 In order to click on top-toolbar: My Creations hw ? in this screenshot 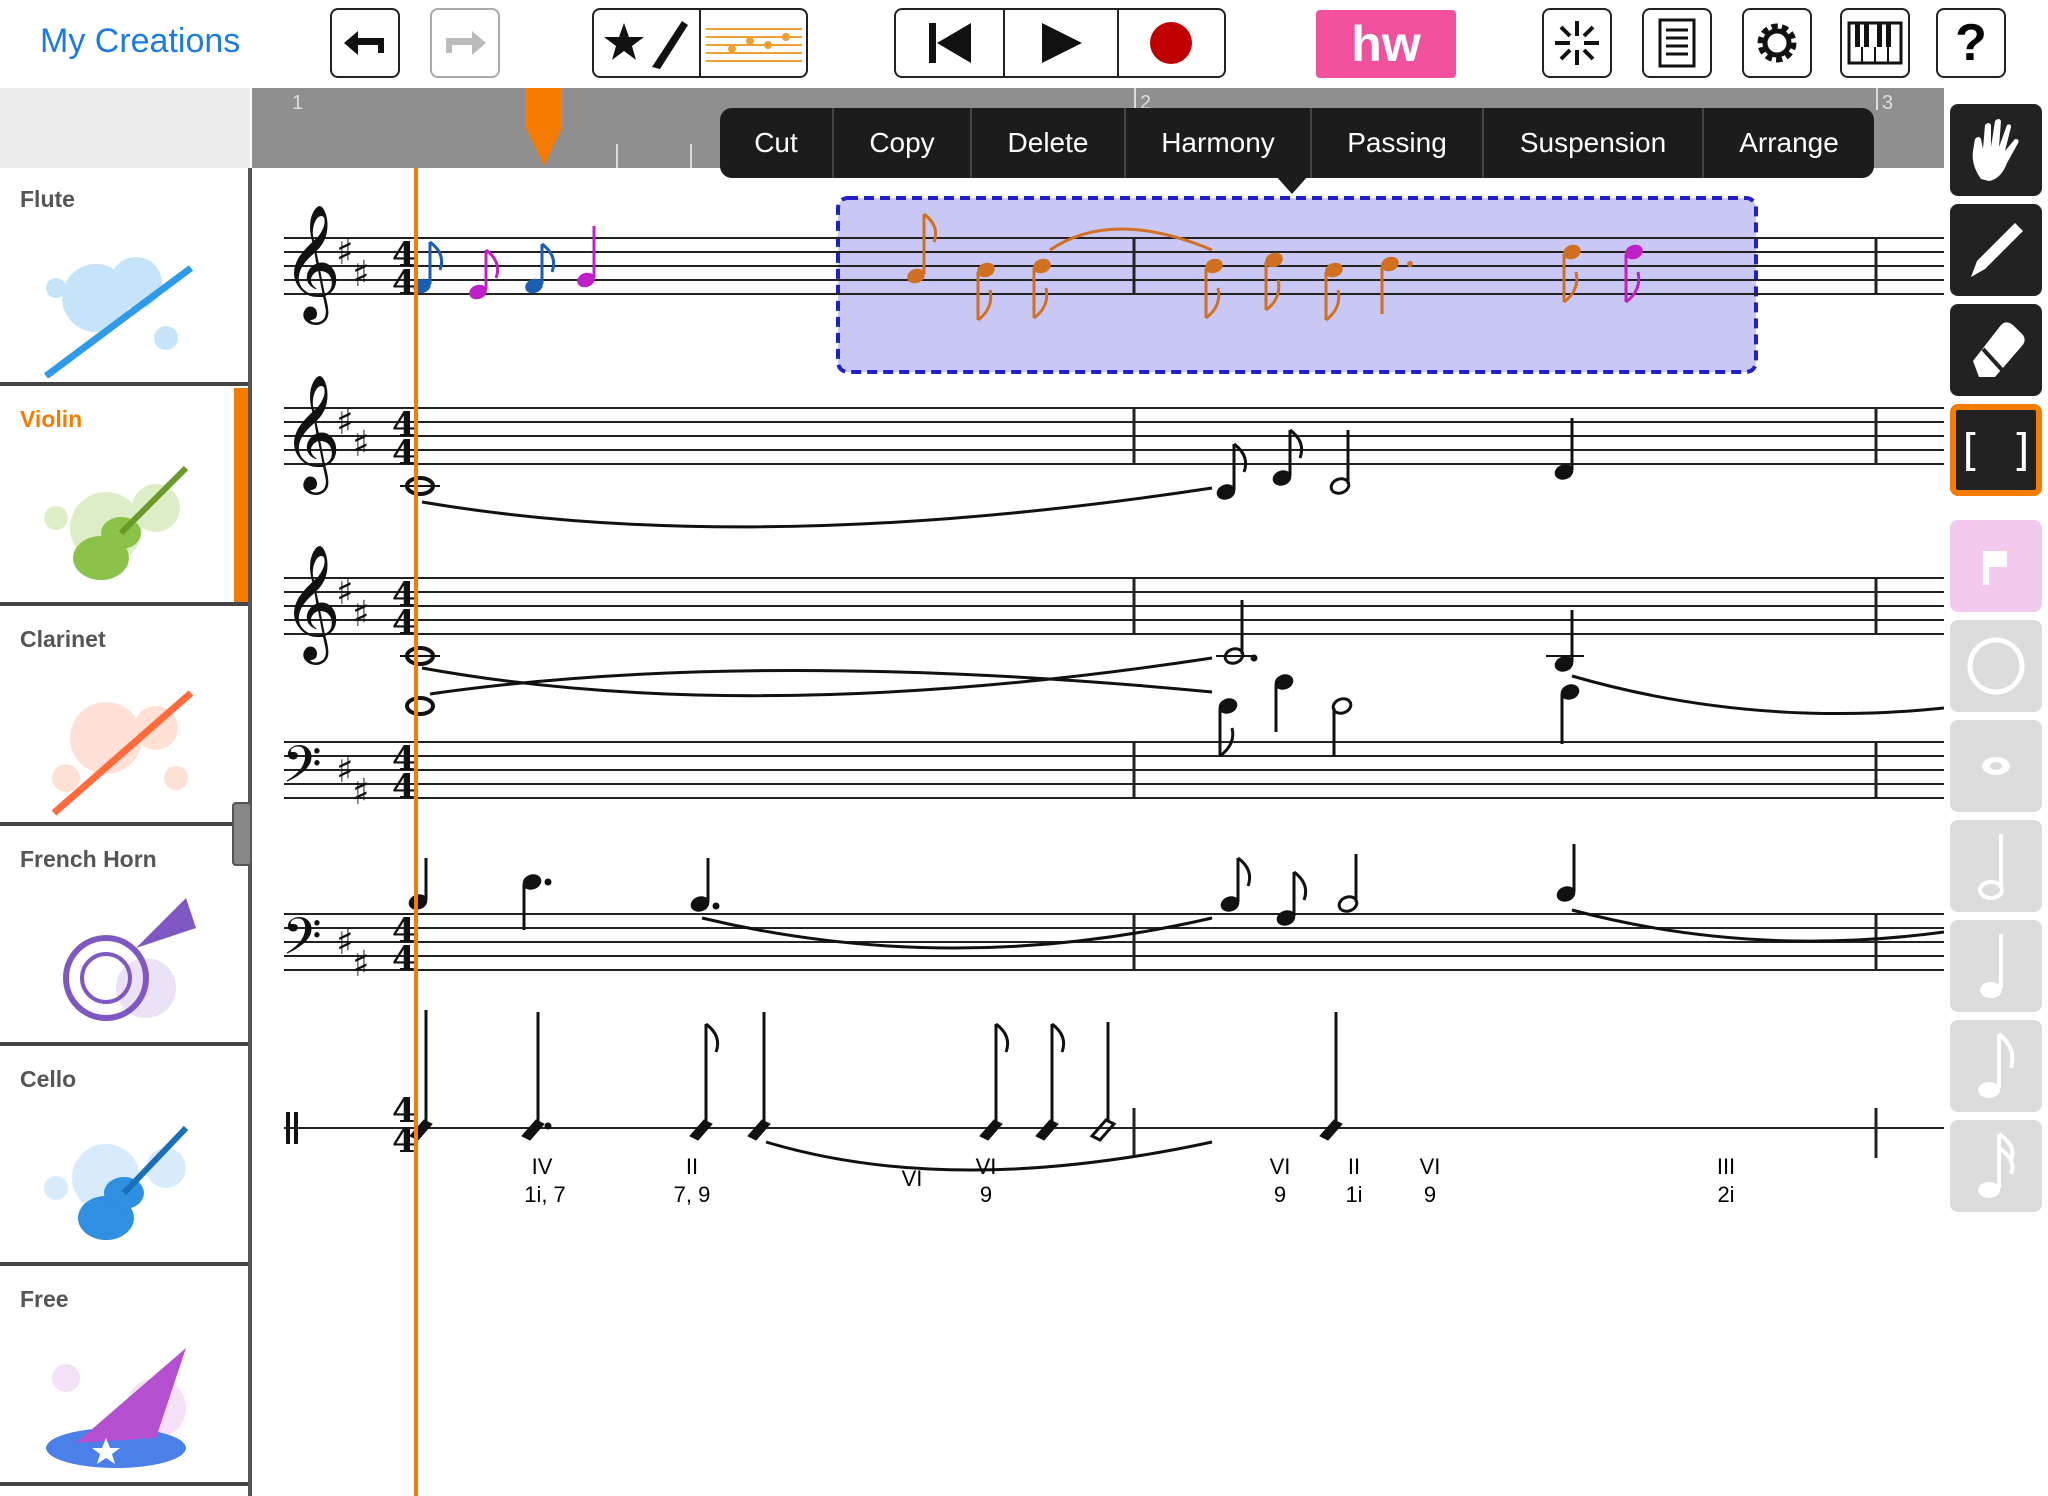, I will do `click(1024, 44)`.